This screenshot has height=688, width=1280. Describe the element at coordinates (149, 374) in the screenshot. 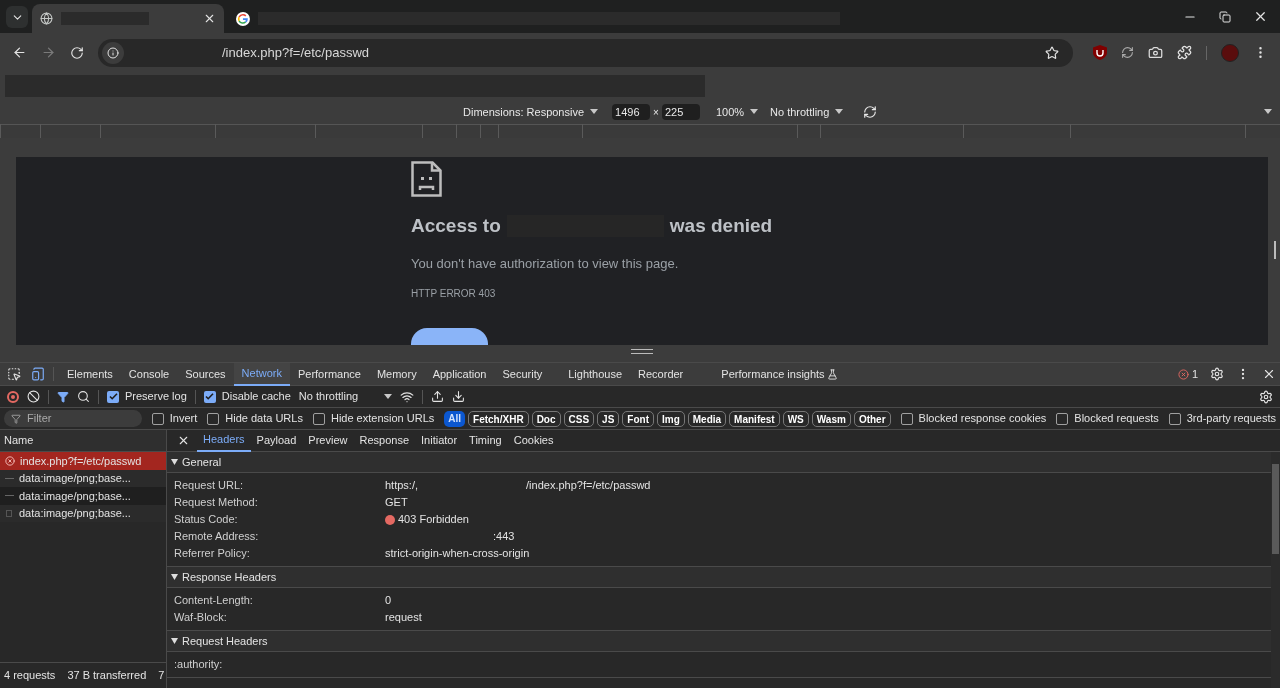

I see `devtools-tab: Console` at that location.